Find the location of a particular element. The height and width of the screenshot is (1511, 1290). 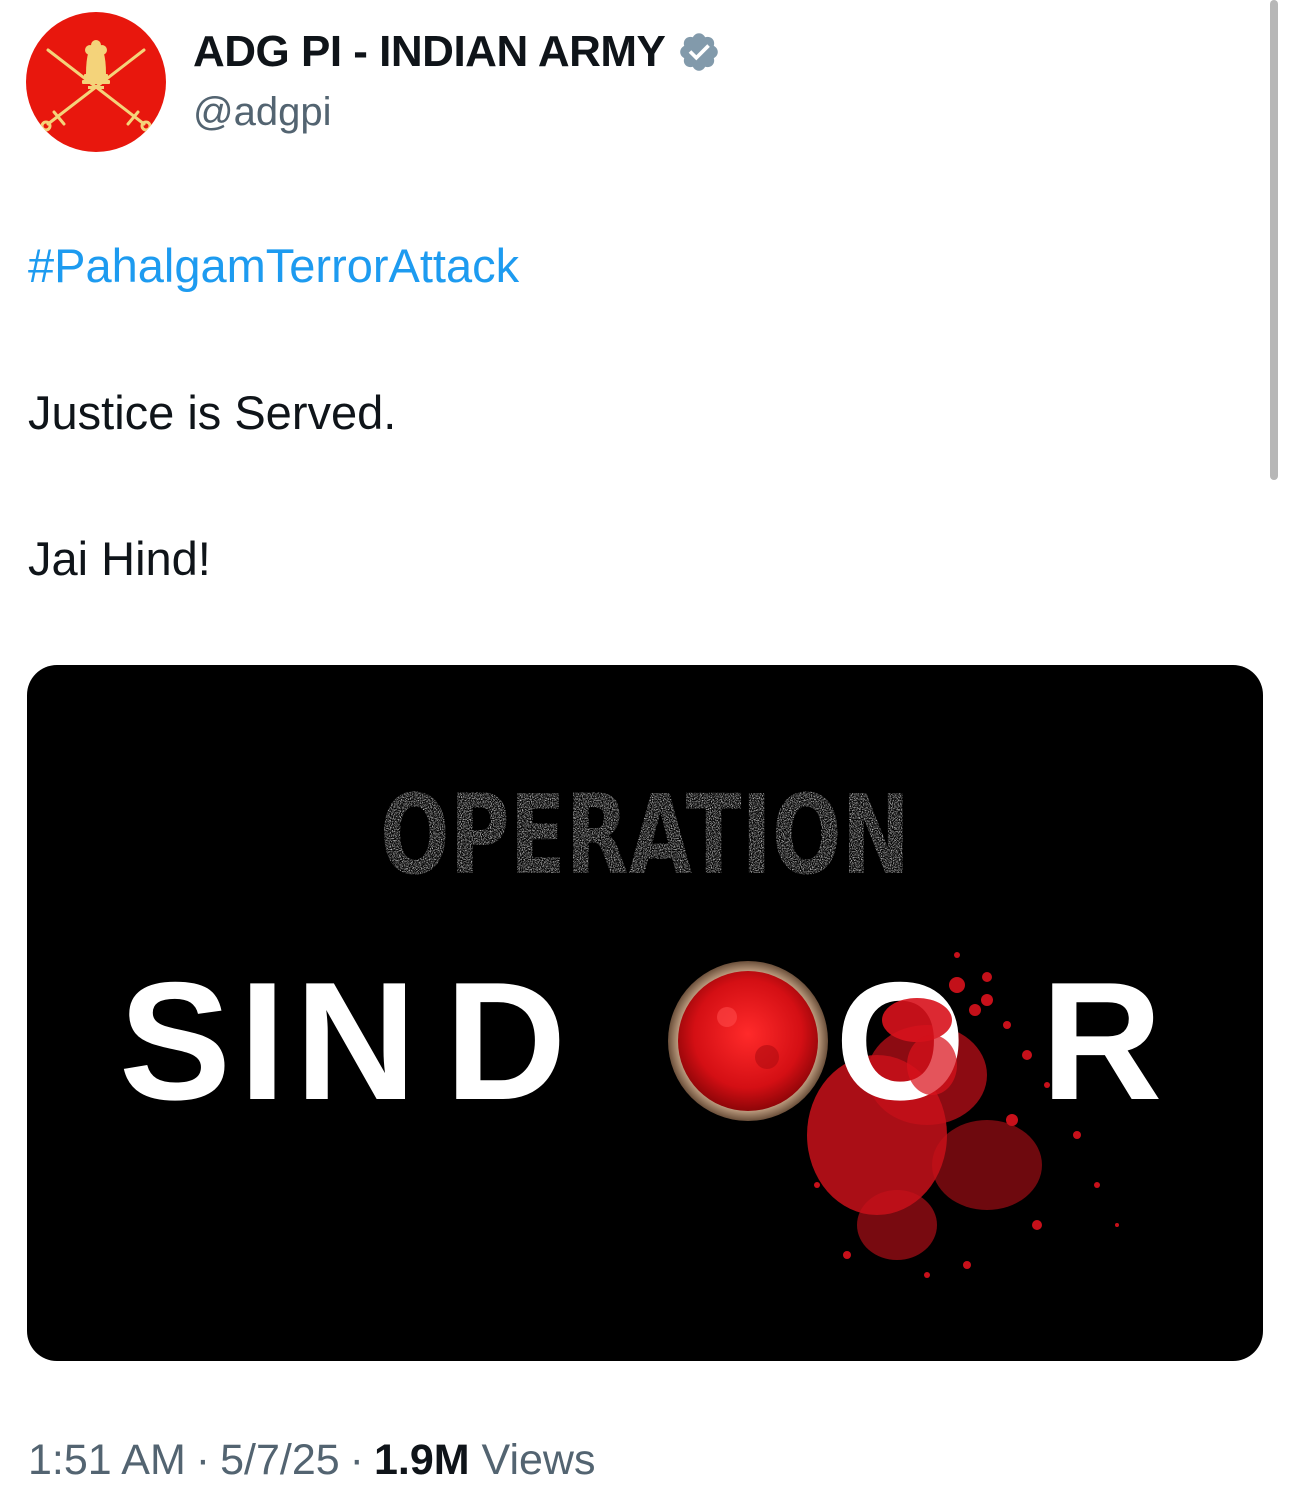

tweet-text-line-1: Justice is Served. is located at coordinates (212, 412).